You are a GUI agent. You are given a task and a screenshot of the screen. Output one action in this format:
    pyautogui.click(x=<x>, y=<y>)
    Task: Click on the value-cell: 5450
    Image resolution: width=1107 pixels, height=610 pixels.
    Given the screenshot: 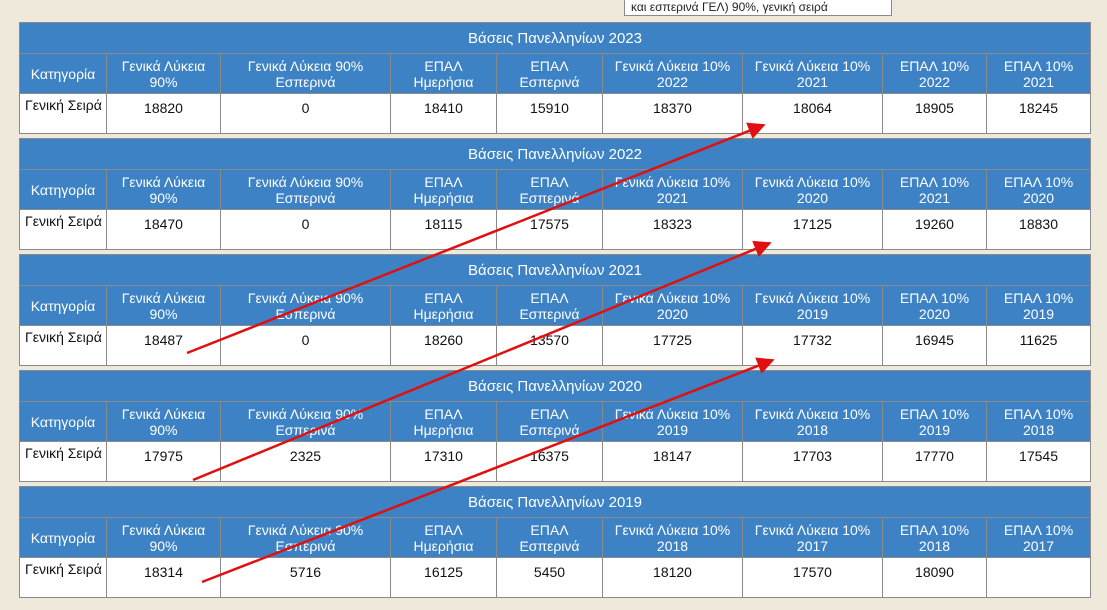 What is the action you would take?
    pyautogui.click(x=549, y=577)
    